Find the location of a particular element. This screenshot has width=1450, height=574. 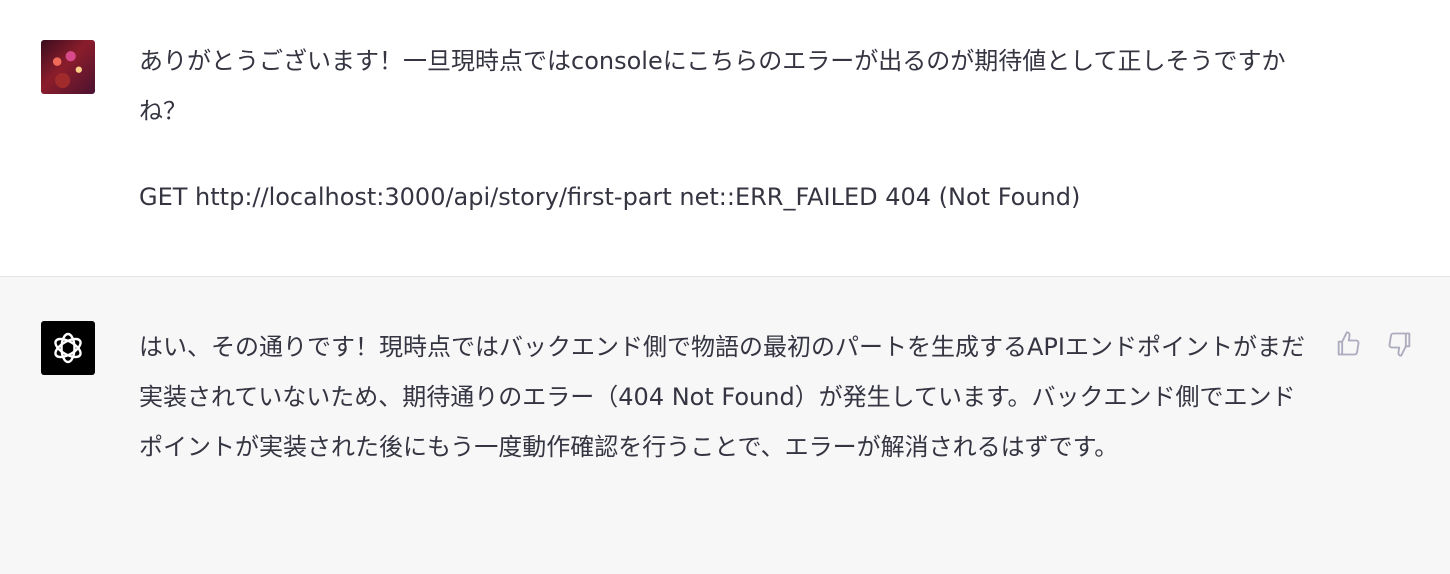

openai-logo-icon is located at coordinates (68, 348).